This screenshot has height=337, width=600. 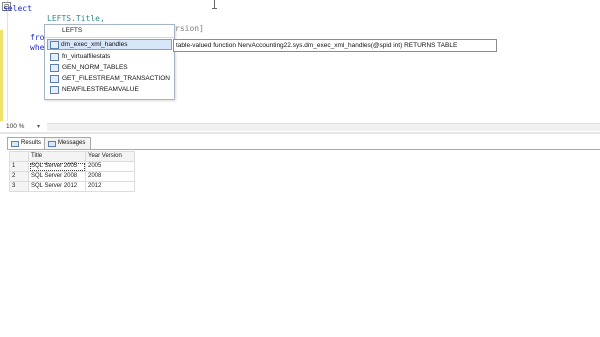 What do you see at coordinates (116, 78) in the screenshot?
I see `completion-item-label: GET_FILESTREAM_TRANSACTION` at bounding box center [116, 78].